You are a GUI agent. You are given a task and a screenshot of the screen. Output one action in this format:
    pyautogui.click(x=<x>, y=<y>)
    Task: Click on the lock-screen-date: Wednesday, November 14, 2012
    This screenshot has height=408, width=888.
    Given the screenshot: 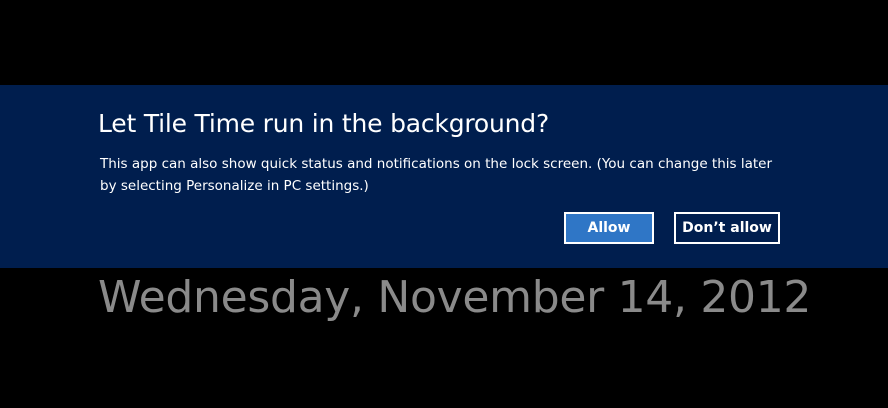 What is the action you would take?
    pyautogui.click(x=455, y=297)
    